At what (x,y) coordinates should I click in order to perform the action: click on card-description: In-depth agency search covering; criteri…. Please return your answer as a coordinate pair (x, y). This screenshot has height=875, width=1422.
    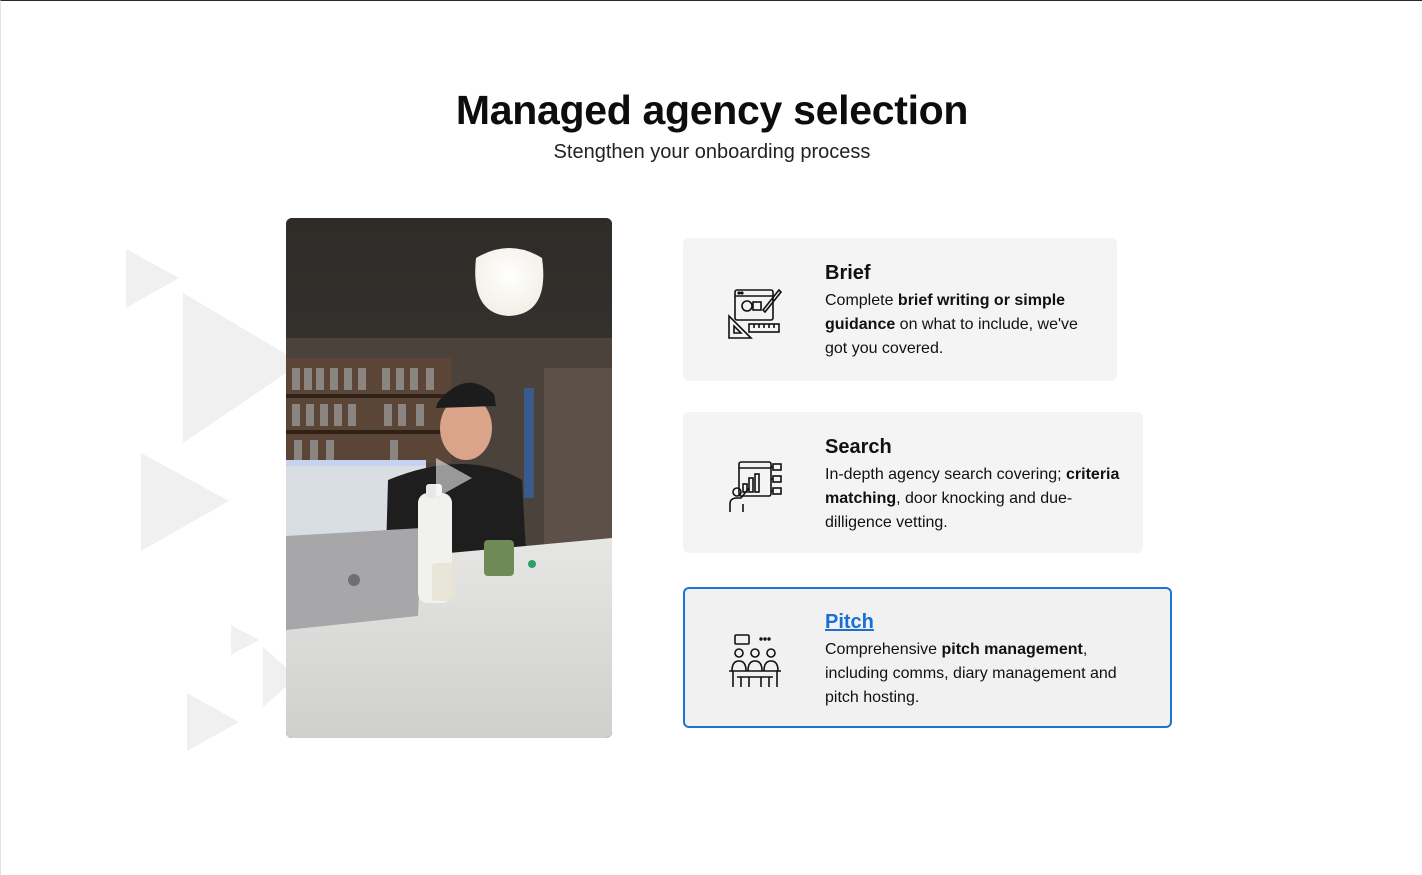
    Looking at the image, I should click on (972, 498).